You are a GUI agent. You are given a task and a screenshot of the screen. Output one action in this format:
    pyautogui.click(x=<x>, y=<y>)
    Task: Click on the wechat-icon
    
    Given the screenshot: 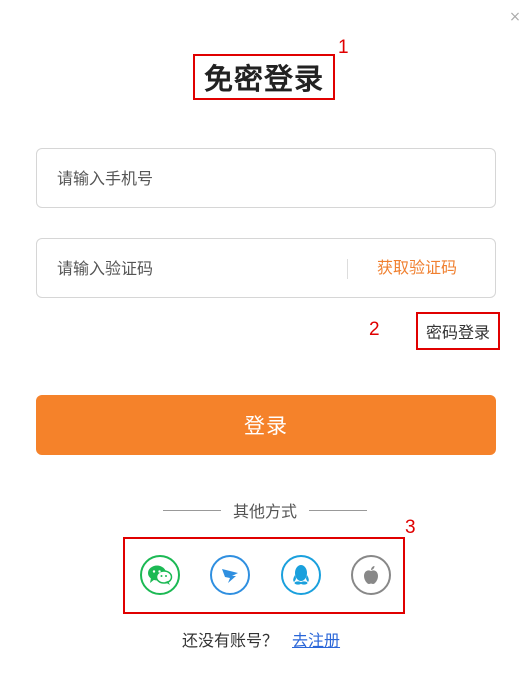 What is the action you would take?
    pyautogui.click(x=160, y=575)
    